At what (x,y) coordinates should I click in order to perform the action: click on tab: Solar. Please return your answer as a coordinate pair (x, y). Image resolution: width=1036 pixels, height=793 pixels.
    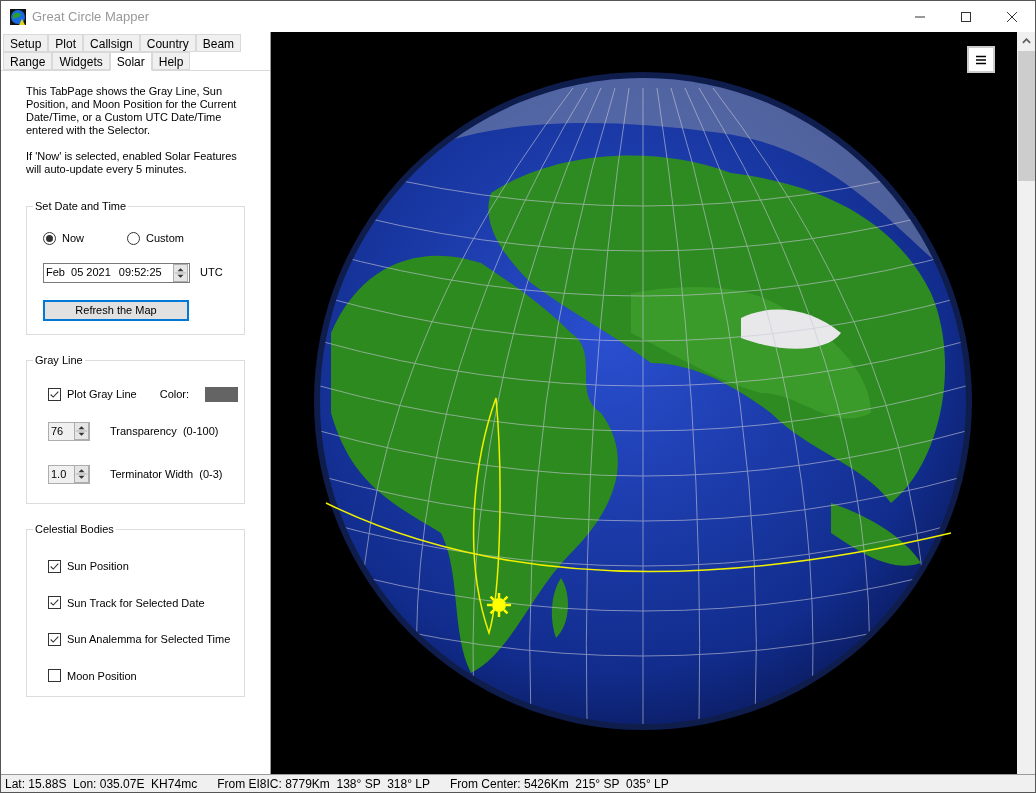
    Looking at the image, I should click on (130, 61).